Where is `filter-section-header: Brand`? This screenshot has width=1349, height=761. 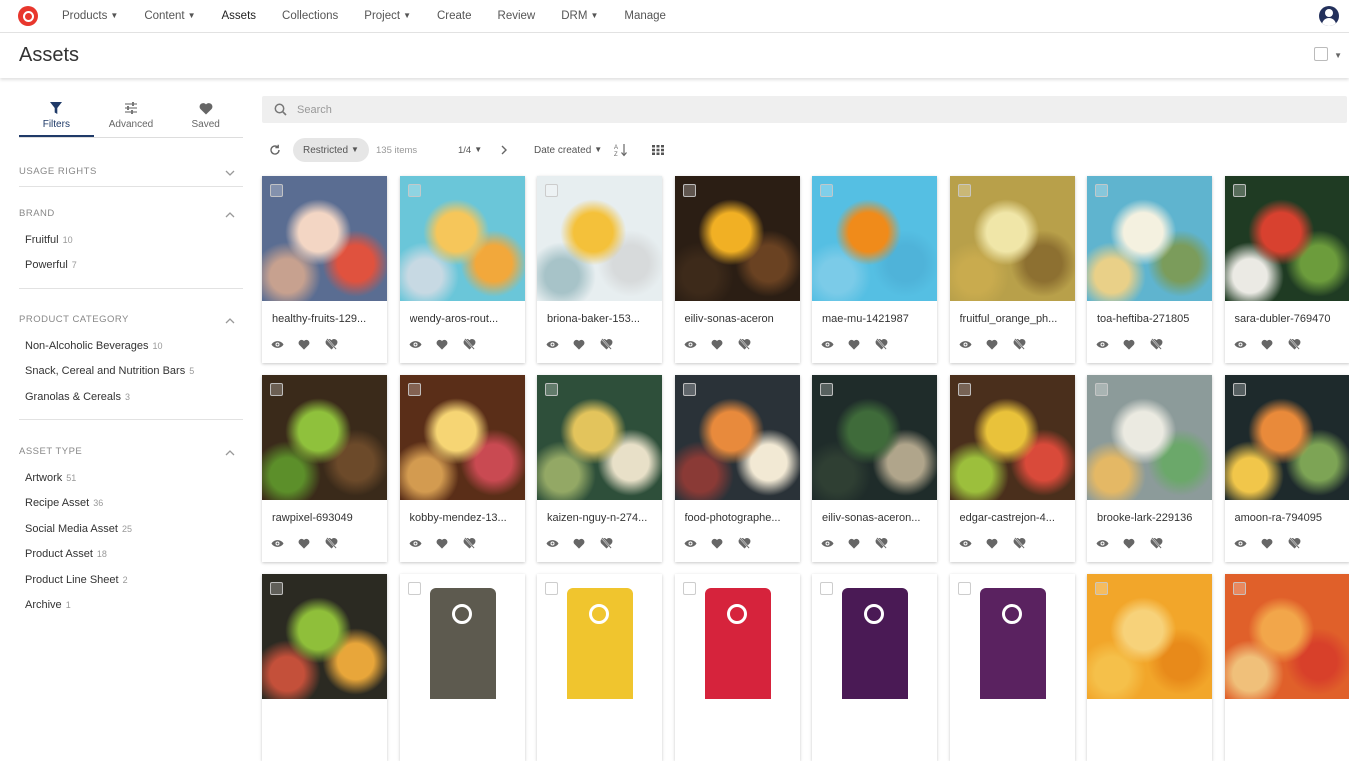 filter-section-header: Brand is located at coordinates (131, 218).